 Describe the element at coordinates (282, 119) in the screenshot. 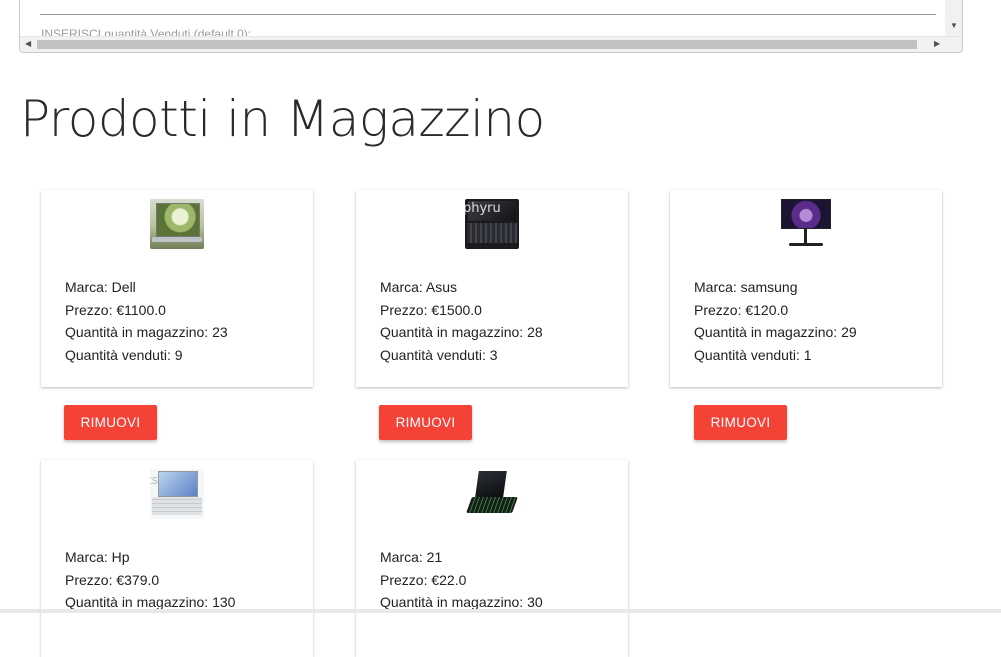

I see `page-title: Prodotti in Magazzino` at that location.